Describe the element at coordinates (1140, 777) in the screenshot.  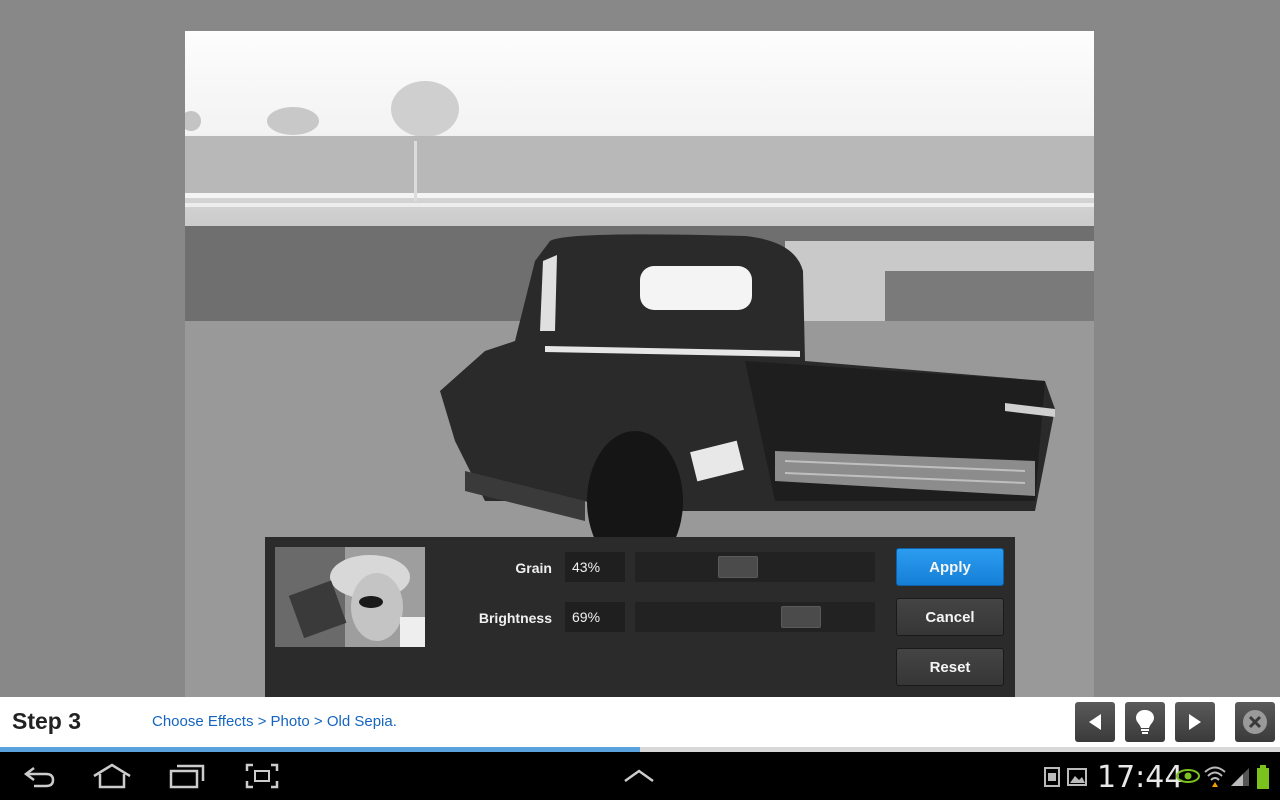
I see `clock-time: 17:44` at that location.